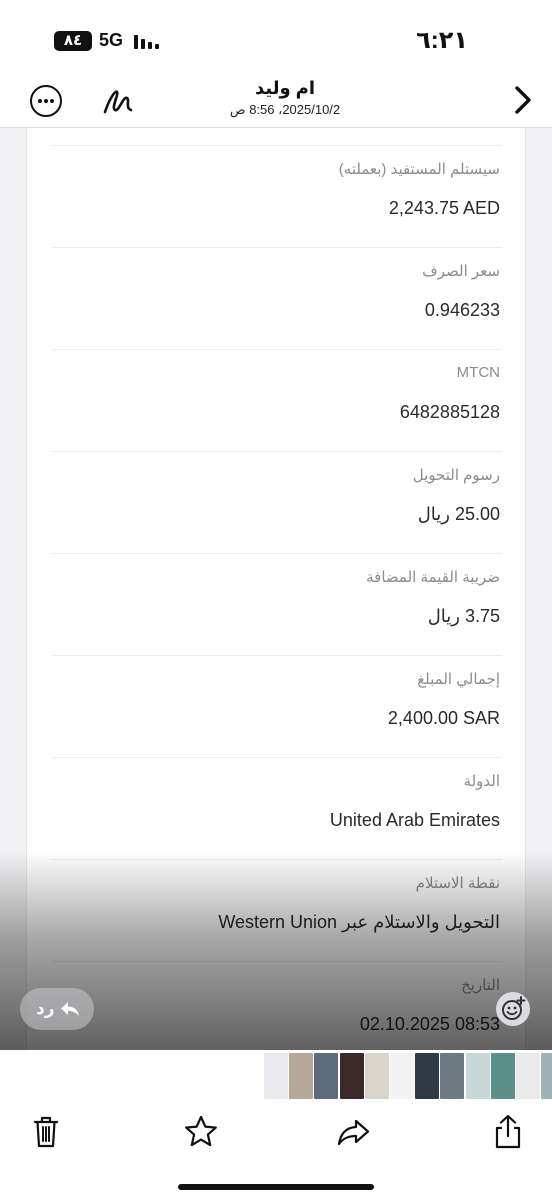  What do you see at coordinates (285, 88) in the screenshot?
I see `contact-name: ام وليد` at bounding box center [285, 88].